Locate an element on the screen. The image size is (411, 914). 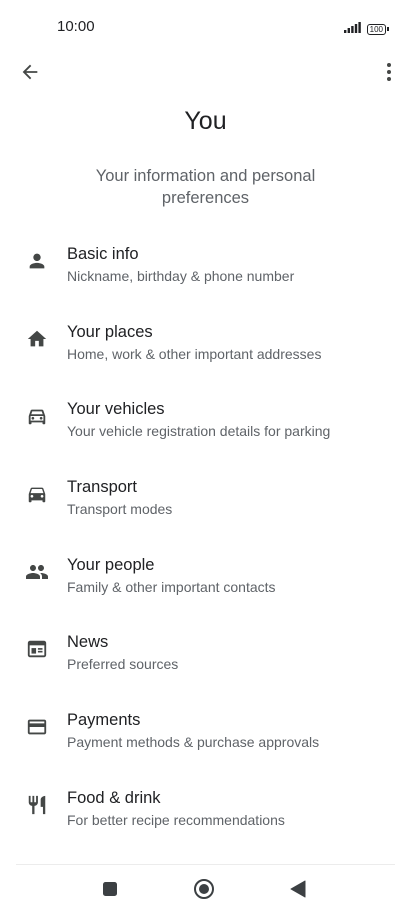
recents-button is located at coordinates (110, 889).